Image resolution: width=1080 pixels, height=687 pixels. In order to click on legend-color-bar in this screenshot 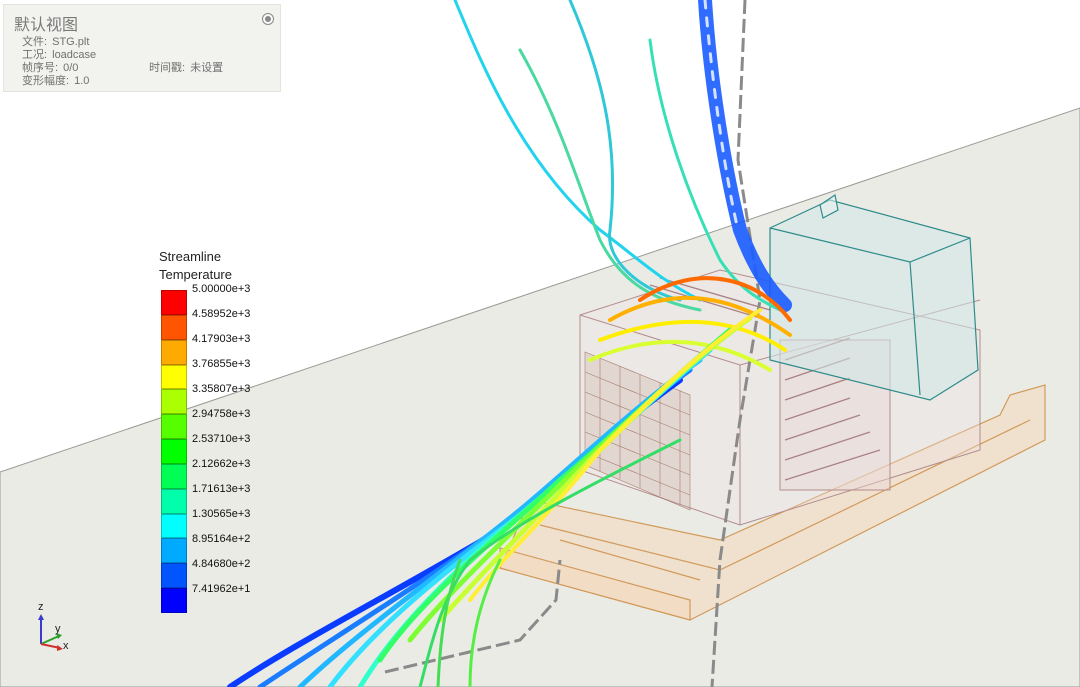, I will do `click(174, 451)`.